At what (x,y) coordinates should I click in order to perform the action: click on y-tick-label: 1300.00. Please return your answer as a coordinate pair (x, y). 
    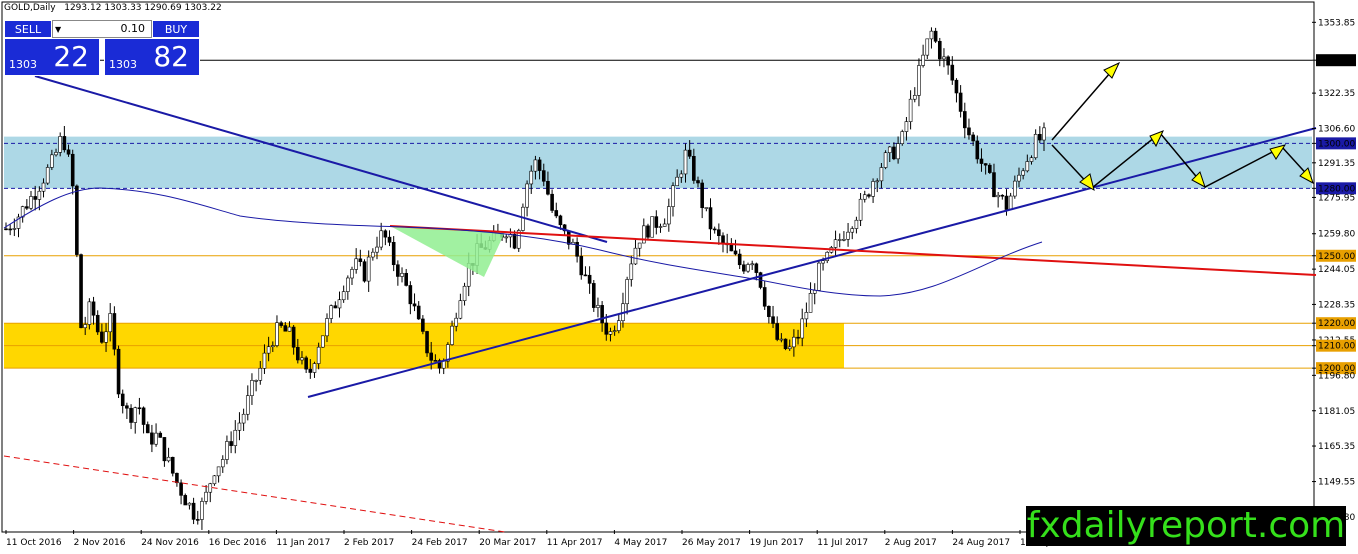
    Looking at the image, I should click on (1336, 144).